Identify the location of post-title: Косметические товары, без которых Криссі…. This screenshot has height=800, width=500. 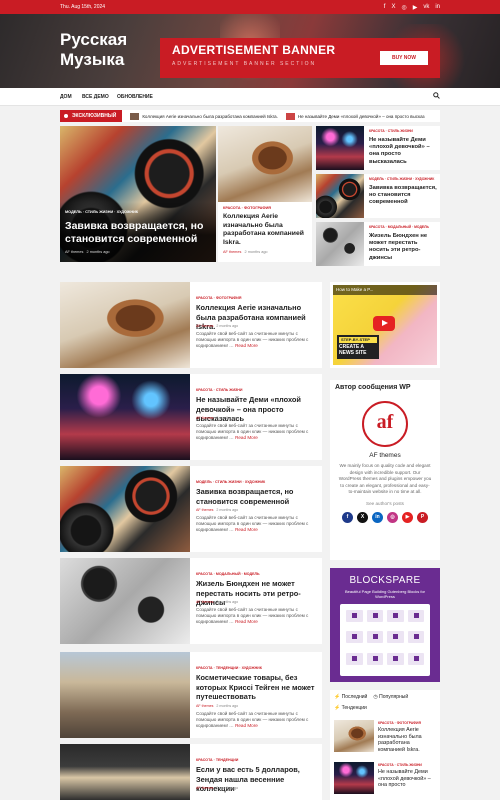
(257, 687).